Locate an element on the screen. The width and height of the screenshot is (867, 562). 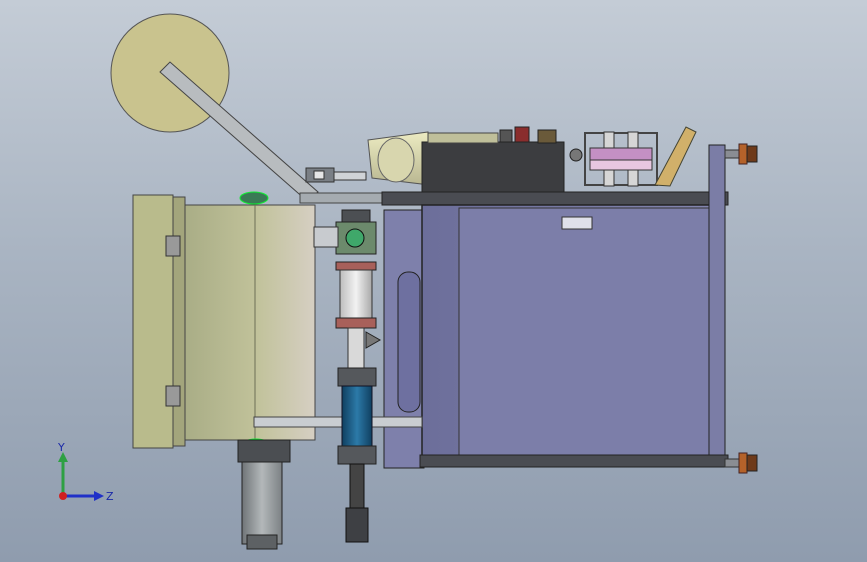
shaft-rod is located at coordinates (338, 422).